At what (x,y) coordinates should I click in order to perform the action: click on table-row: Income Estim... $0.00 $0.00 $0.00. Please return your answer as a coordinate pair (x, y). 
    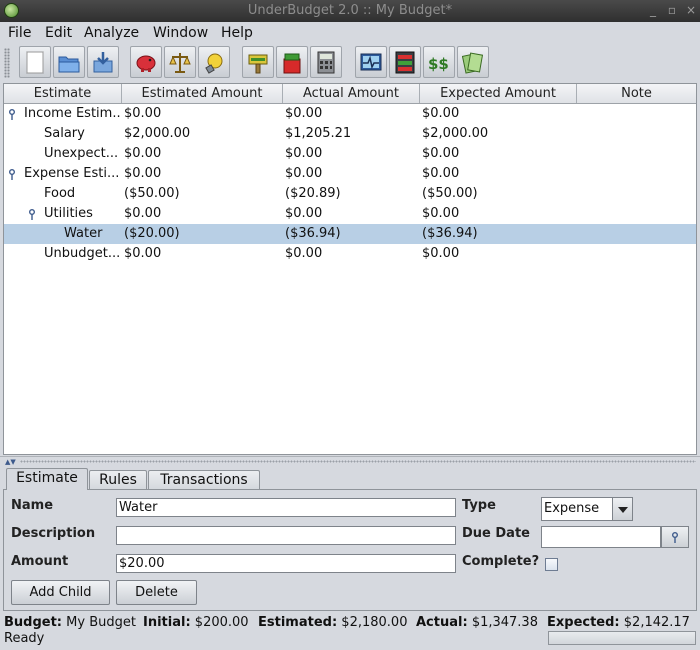
    Looking at the image, I should click on (350, 114).